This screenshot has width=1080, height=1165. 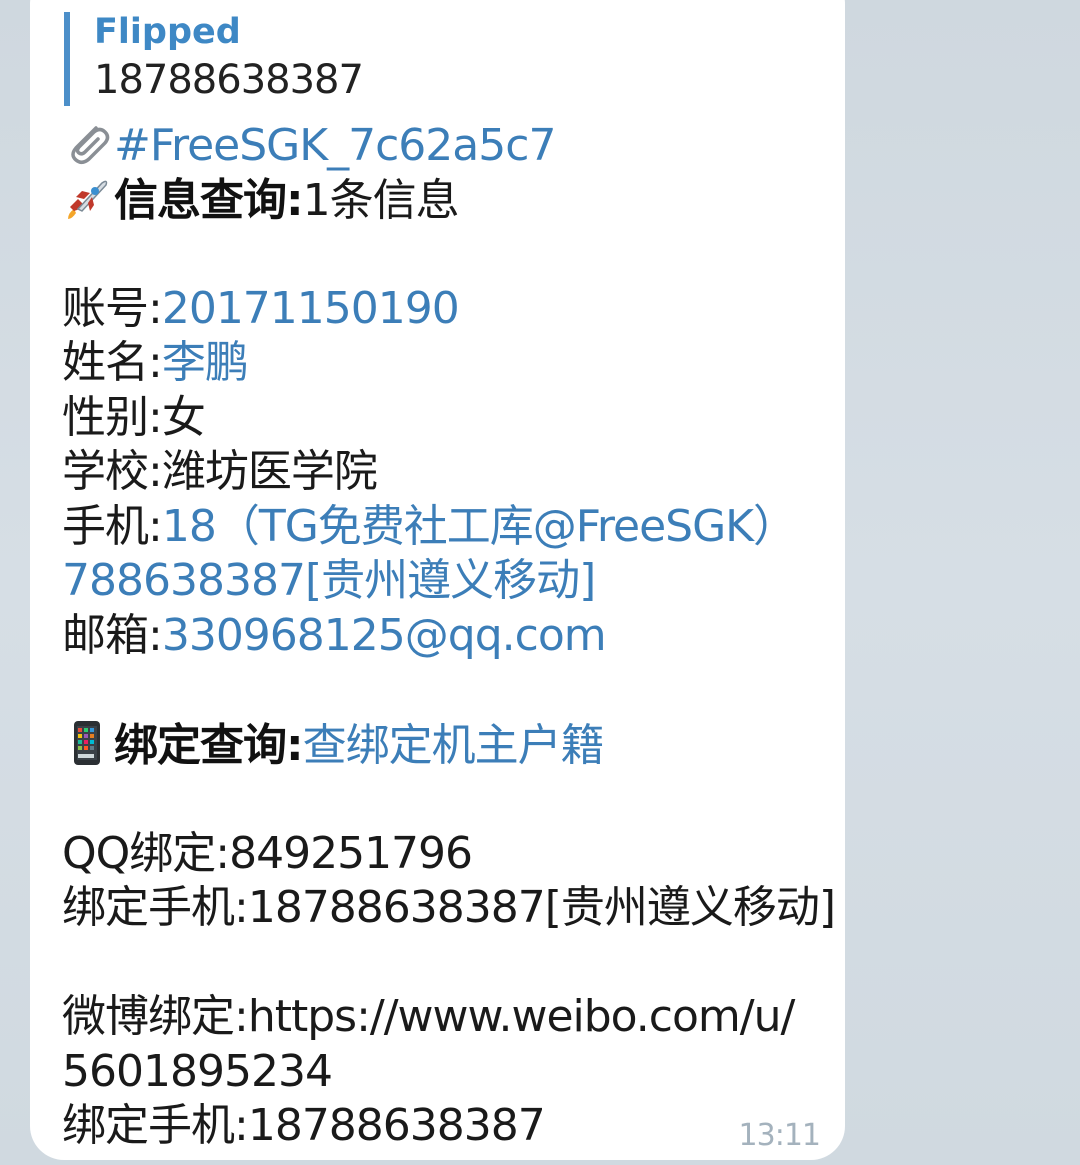 What do you see at coordinates (167, 32) in the screenshot?
I see `reply-sender-name: Flipped` at bounding box center [167, 32].